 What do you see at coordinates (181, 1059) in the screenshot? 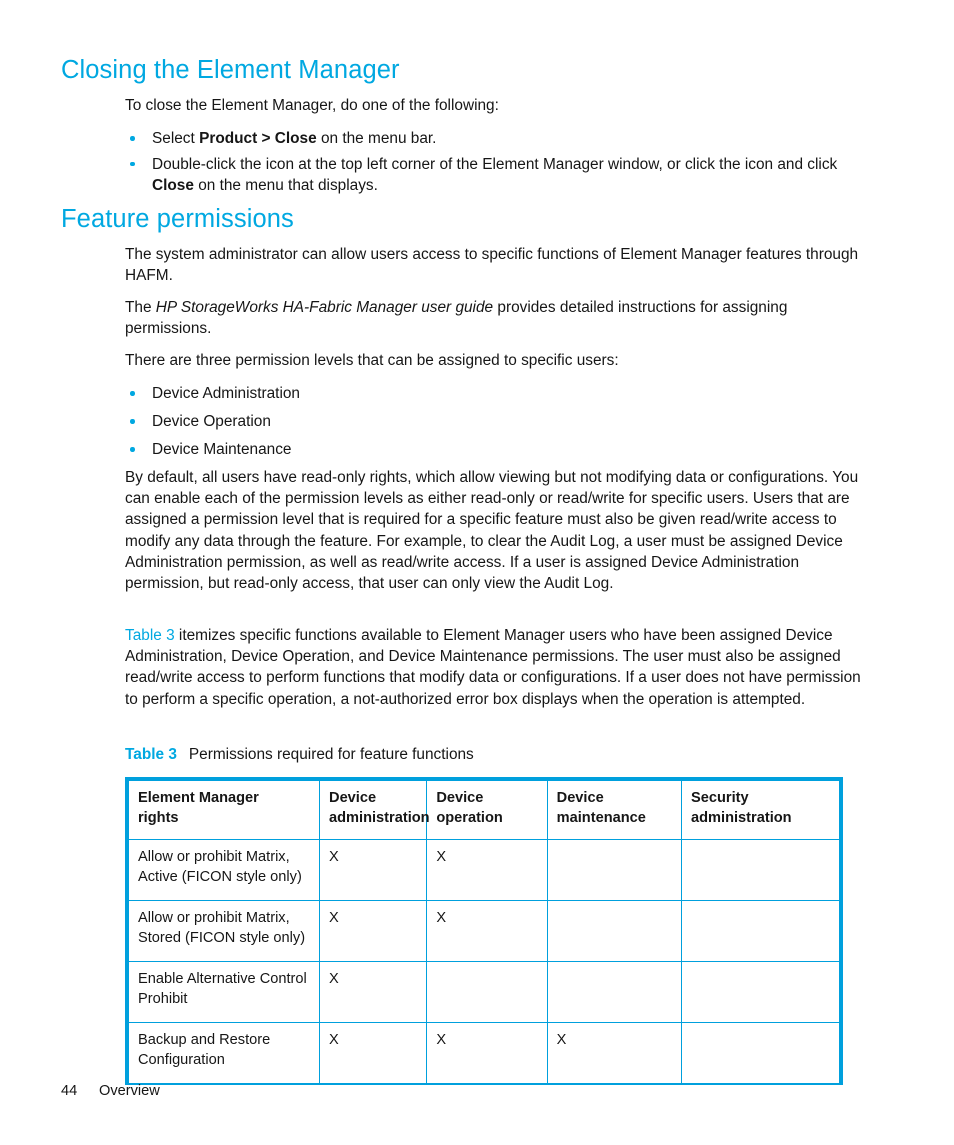
I see `row-label-line-2: Configuration` at bounding box center [181, 1059].